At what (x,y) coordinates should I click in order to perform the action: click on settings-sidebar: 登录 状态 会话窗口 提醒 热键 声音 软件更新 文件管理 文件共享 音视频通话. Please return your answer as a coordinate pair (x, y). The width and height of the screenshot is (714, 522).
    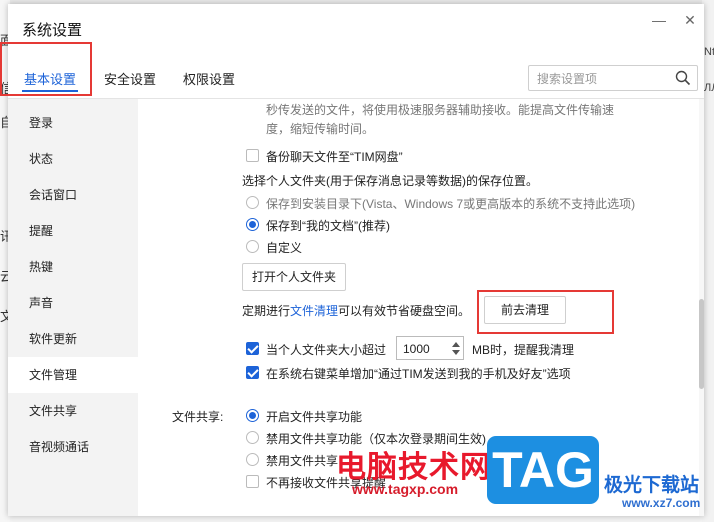
    Looking at the image, I should click on (73, 307).